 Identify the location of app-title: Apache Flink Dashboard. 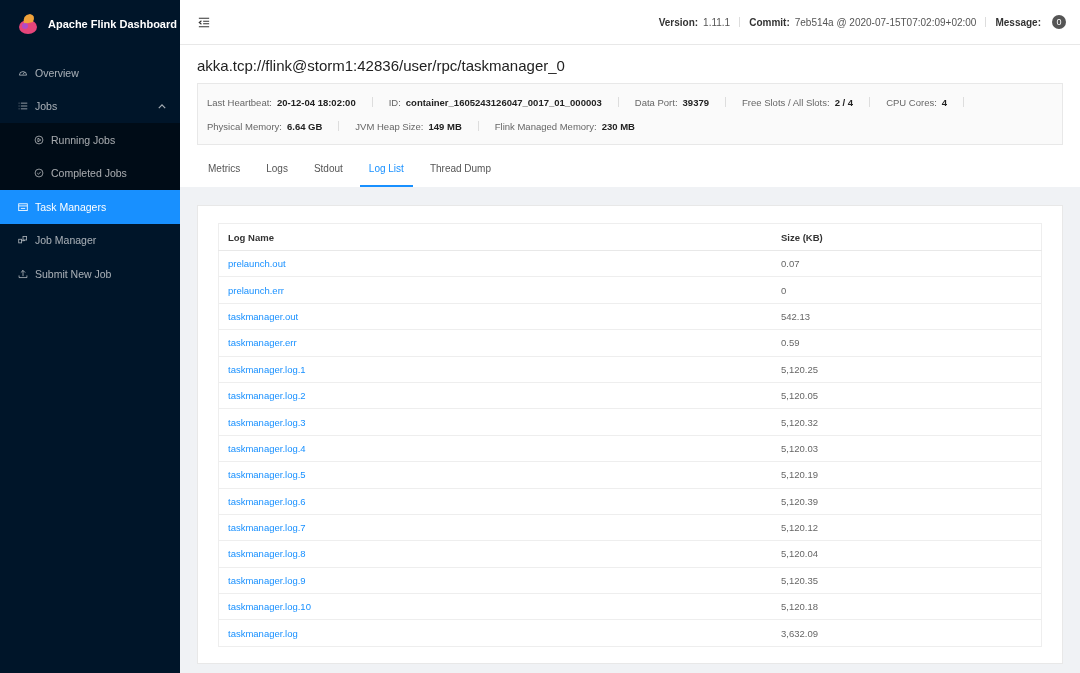
(112, 24).